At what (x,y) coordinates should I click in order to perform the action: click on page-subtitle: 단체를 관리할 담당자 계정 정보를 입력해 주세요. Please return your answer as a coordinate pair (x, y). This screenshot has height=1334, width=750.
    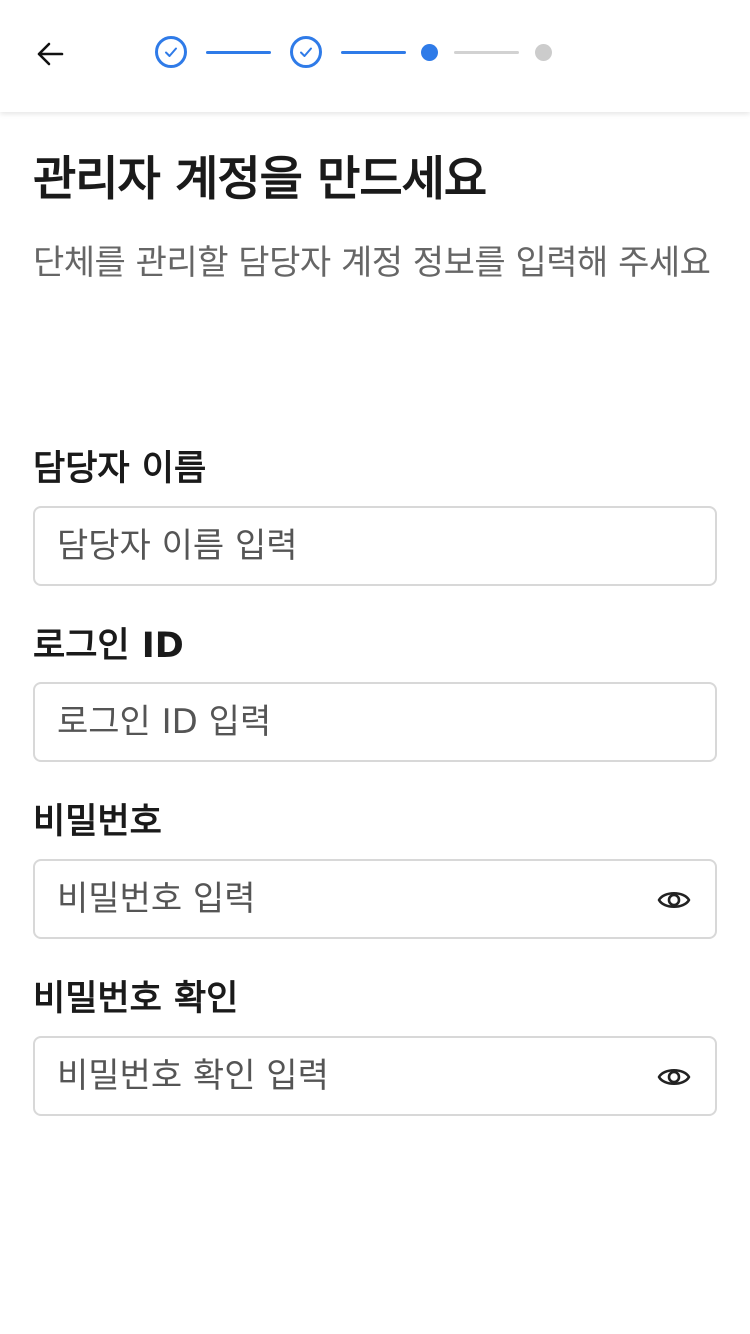
    Looking at the image, I should click on (372, 263).